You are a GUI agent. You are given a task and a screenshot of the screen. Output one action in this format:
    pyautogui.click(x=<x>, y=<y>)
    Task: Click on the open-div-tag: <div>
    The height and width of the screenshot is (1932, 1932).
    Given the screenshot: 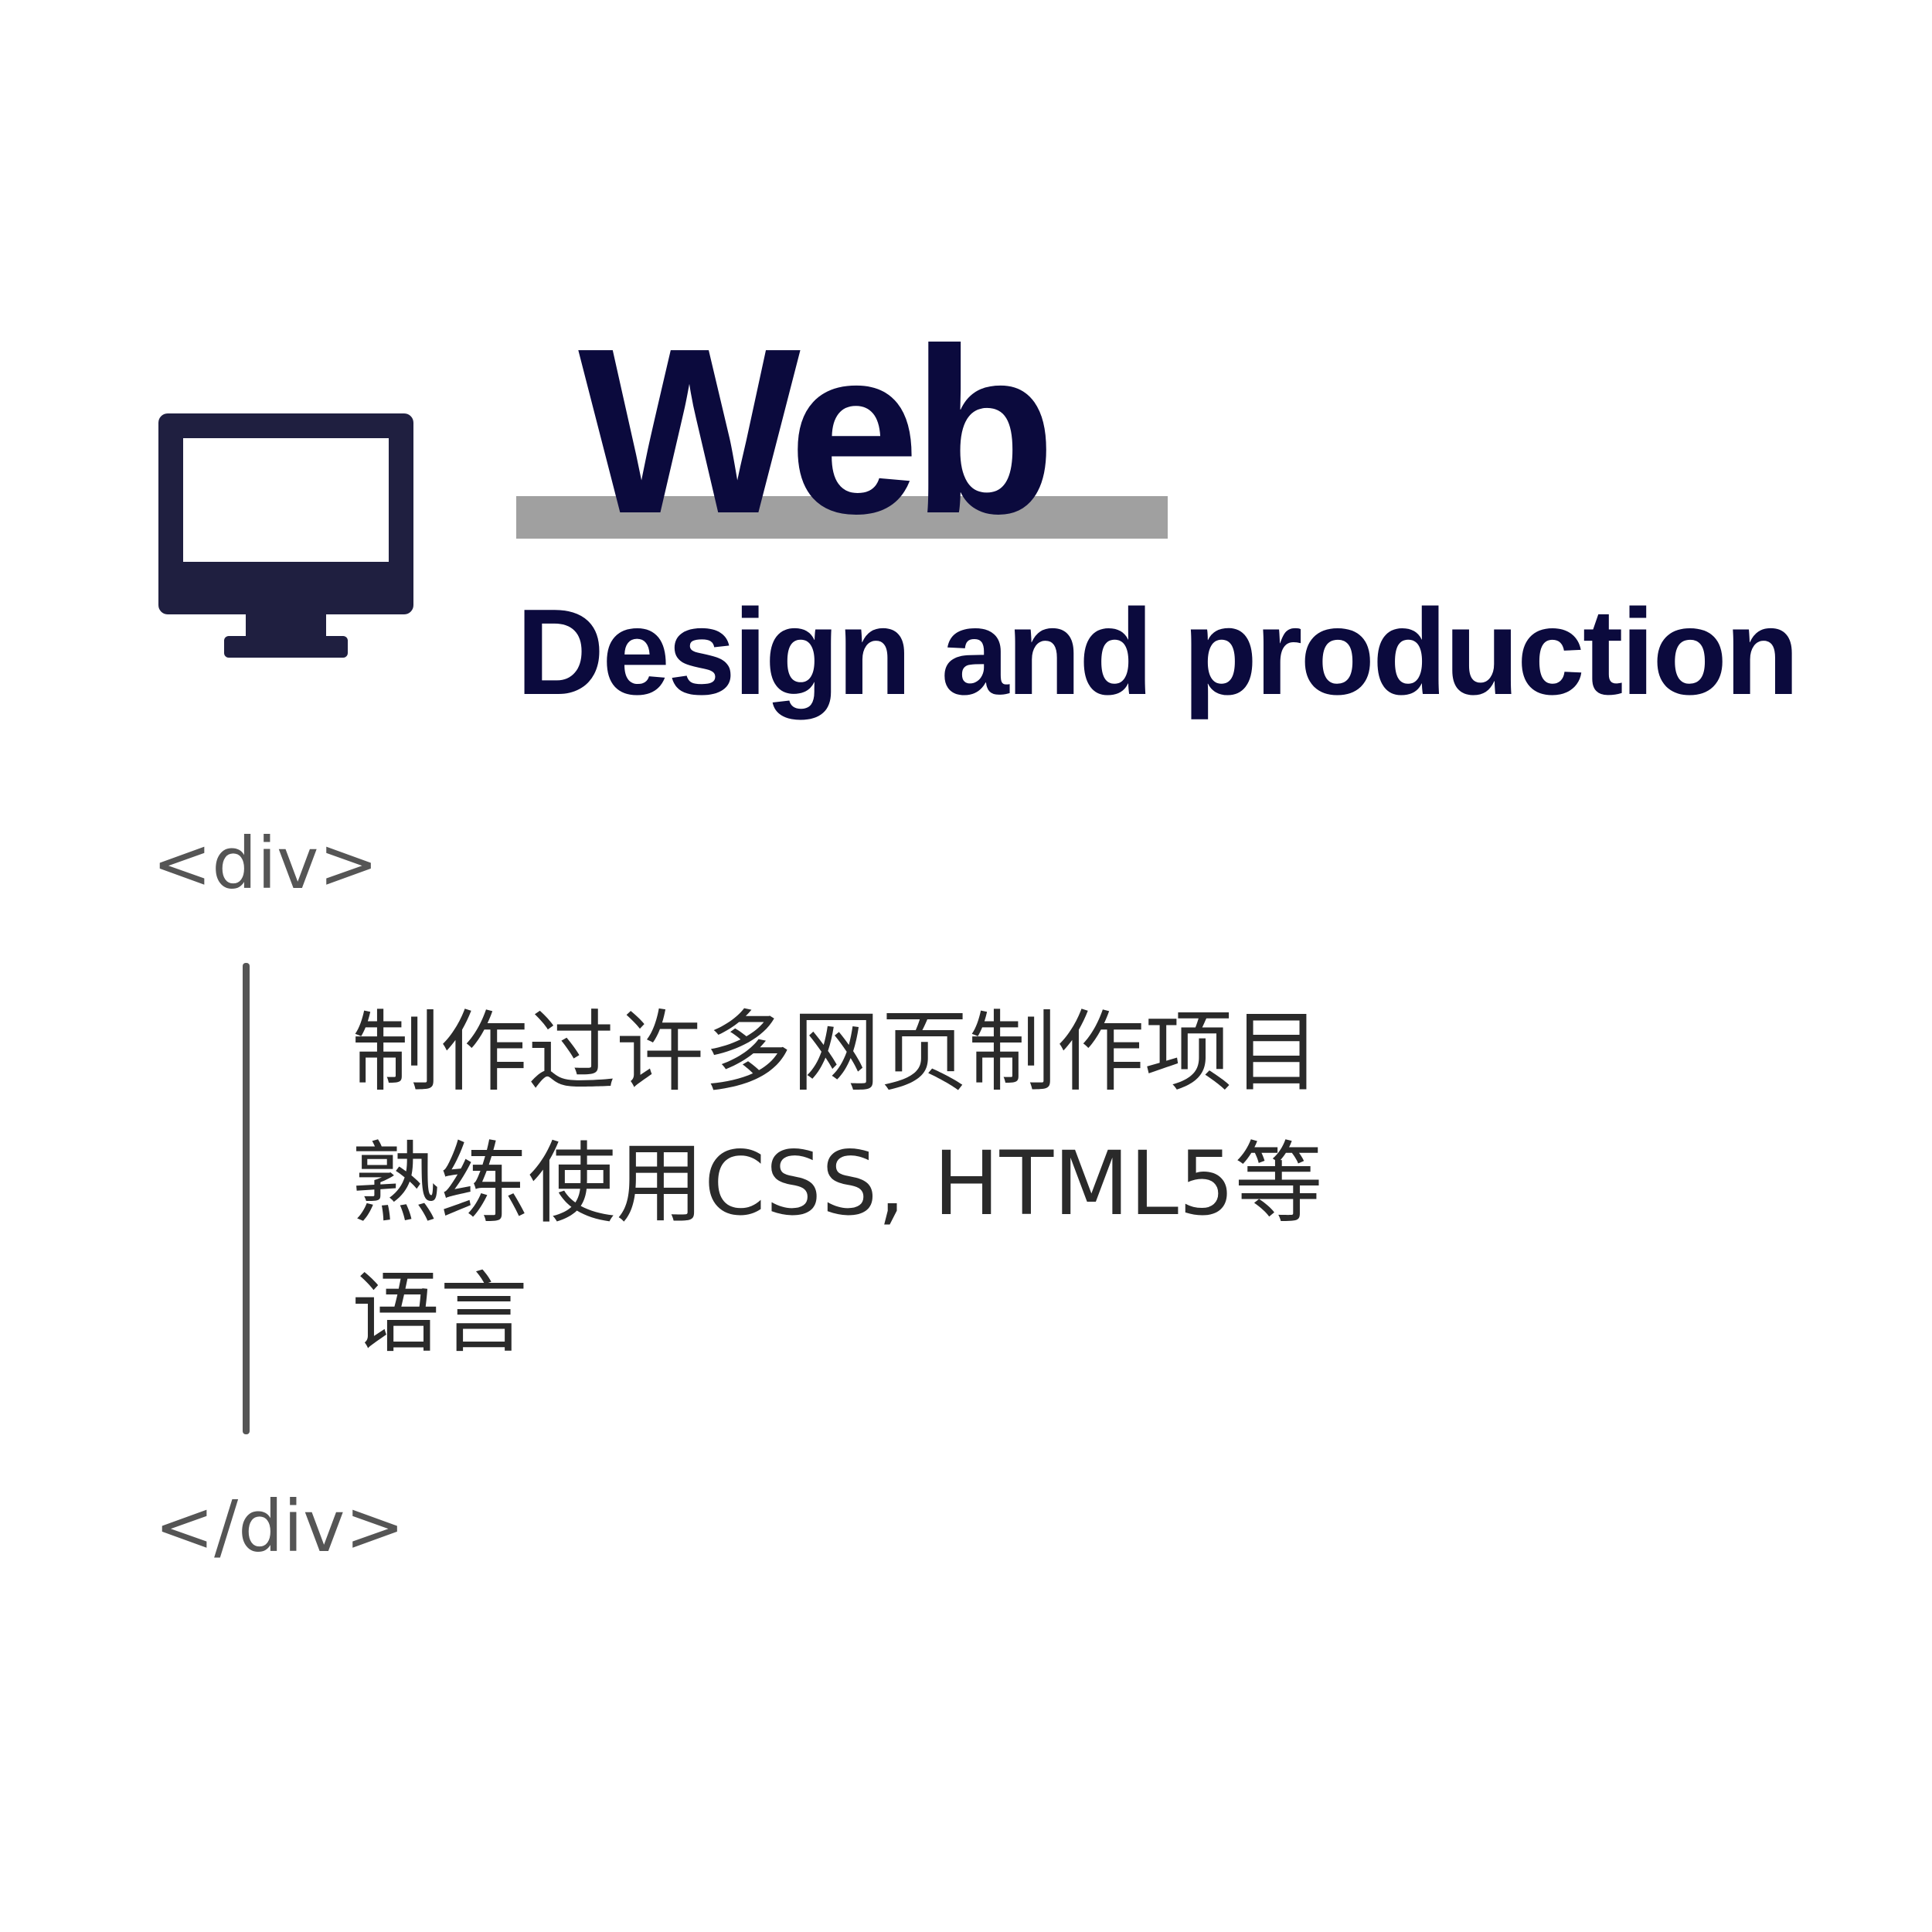 What is the action you would take?
    pyautogui.click(x=266, y=864)
    